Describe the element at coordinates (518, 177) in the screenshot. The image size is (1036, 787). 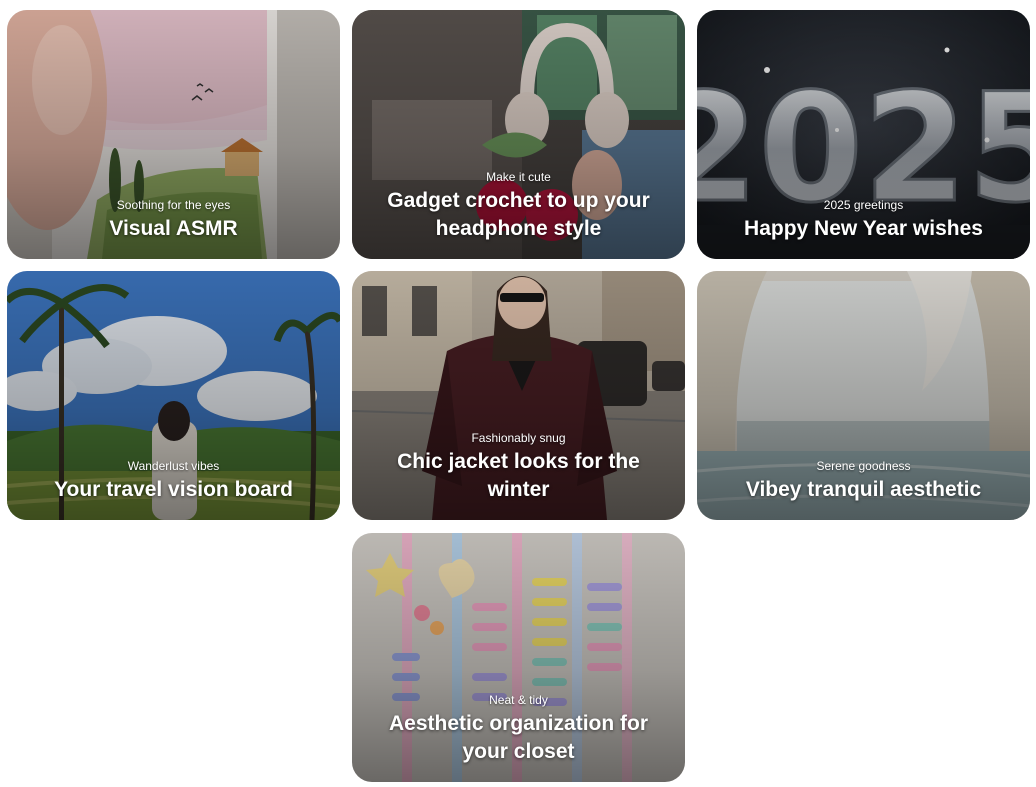
I see `card-subtitle: Make it cute` at that location.